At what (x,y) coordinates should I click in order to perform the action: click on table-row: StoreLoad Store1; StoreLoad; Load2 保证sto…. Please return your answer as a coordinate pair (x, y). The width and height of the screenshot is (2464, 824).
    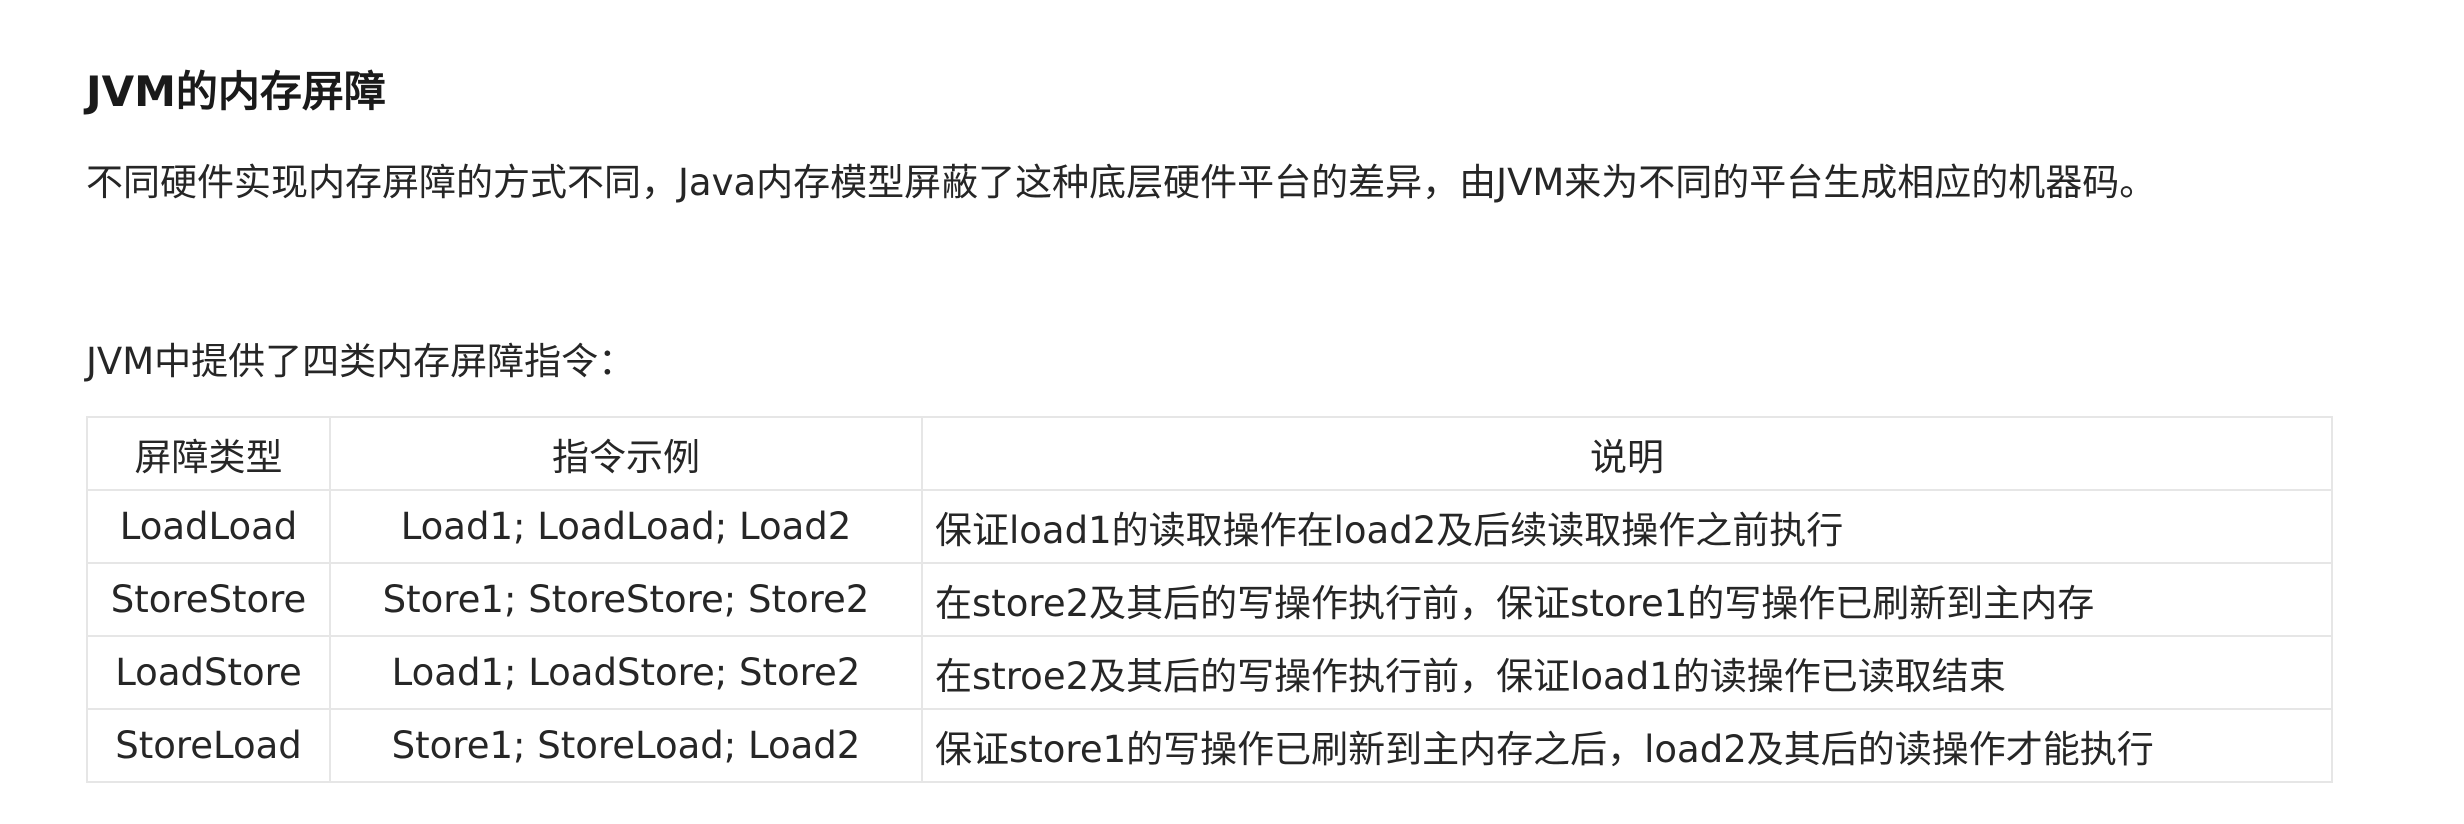
    Looking at the image, I should click on (1209, 745).